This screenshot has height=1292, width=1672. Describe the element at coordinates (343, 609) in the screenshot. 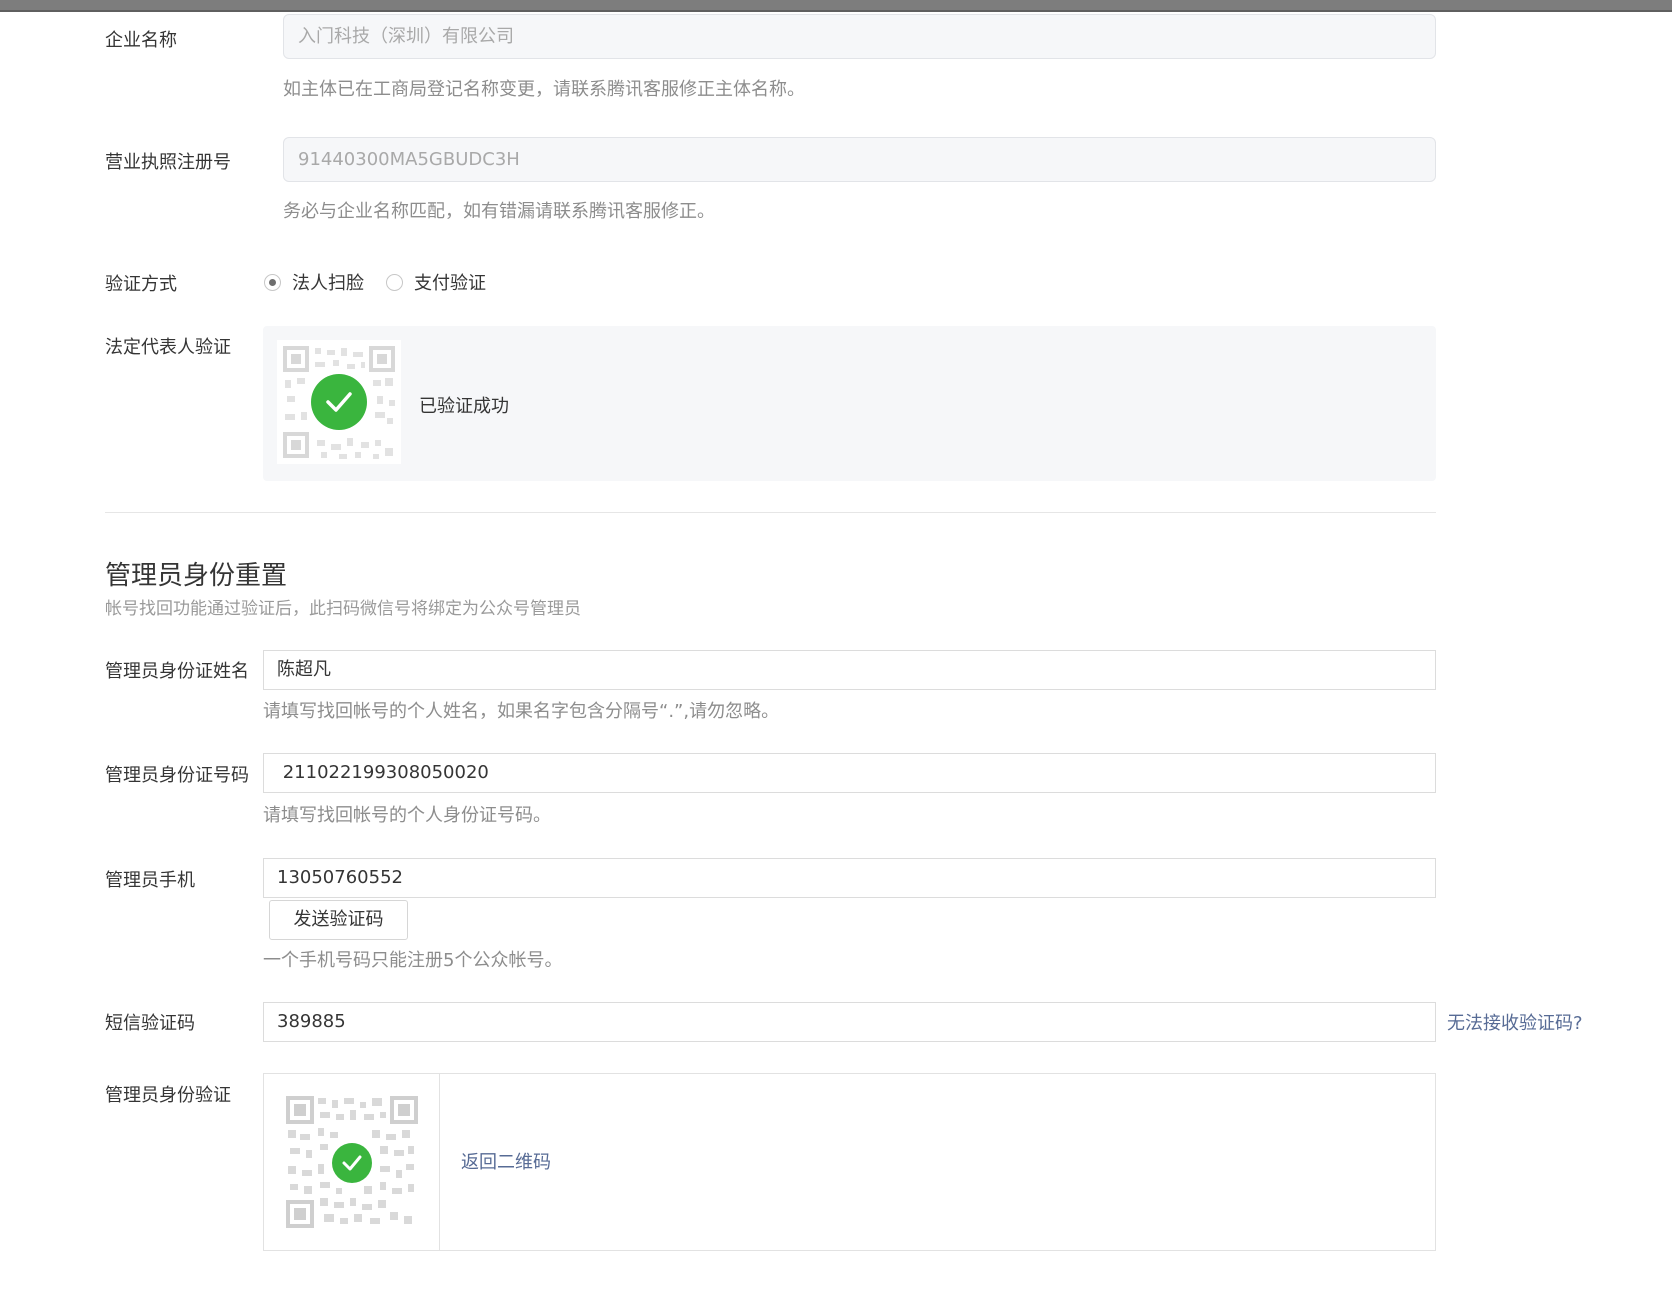

I see `admin-reset-desc: 帐号找回功能通过验证后，此扫码微信号将绑定为公众号管理员` at that location.